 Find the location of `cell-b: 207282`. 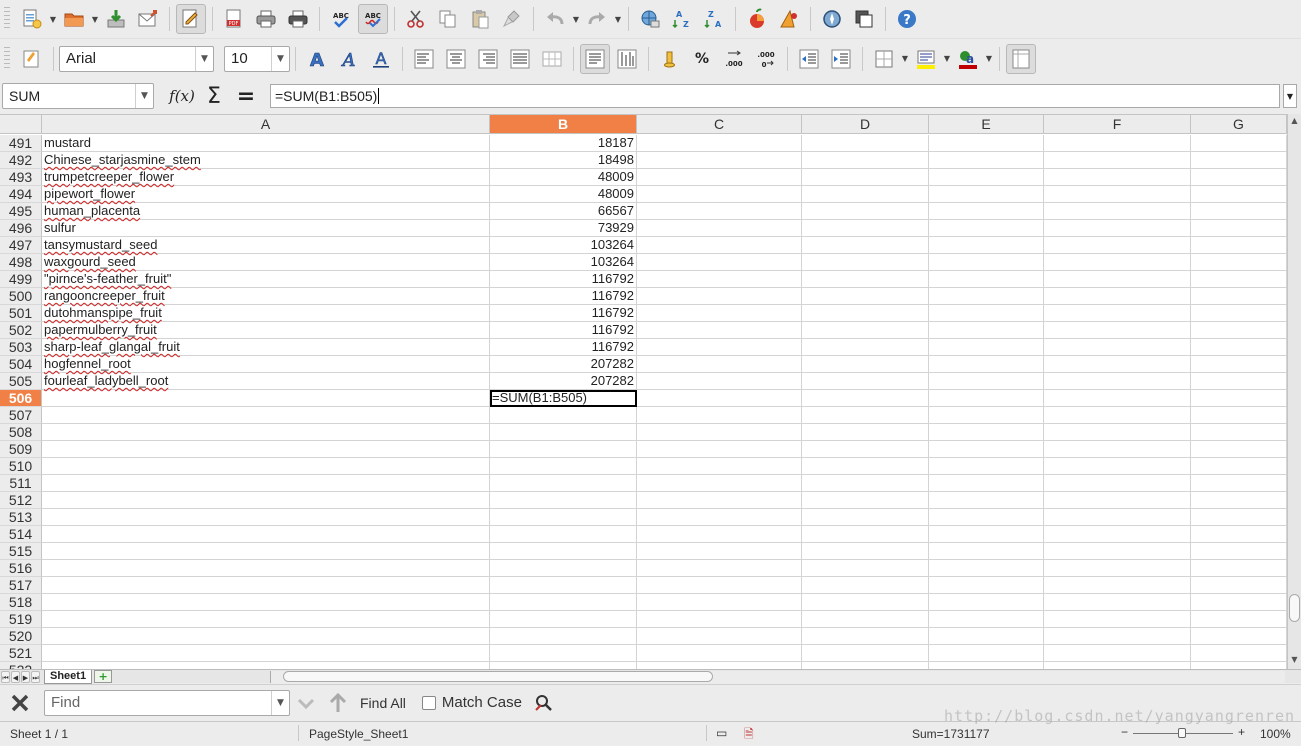

cell-b: 207282 is located at coordinates (563, 364).